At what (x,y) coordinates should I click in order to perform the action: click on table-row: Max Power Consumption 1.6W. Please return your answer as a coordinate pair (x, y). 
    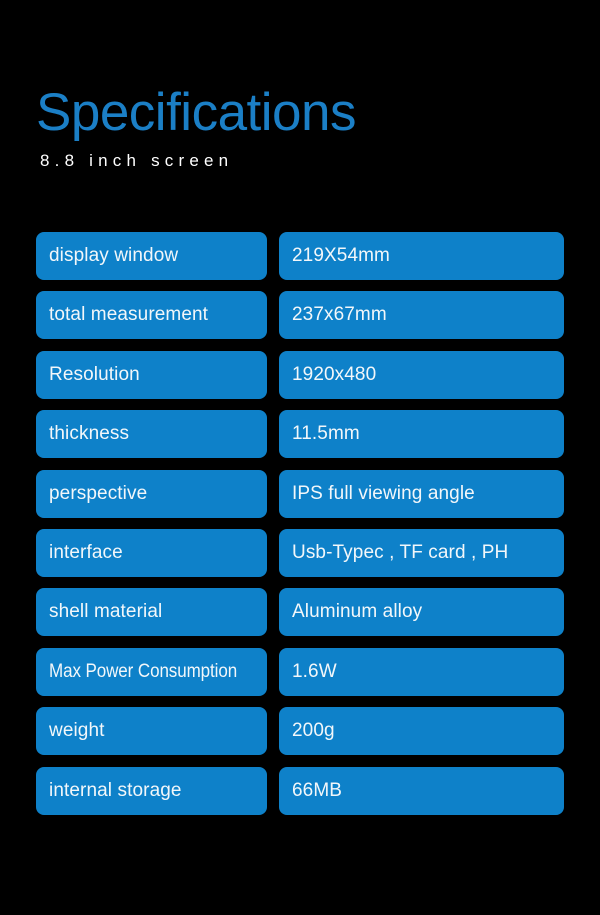
    Looking at the image, I should click on (300, 671).